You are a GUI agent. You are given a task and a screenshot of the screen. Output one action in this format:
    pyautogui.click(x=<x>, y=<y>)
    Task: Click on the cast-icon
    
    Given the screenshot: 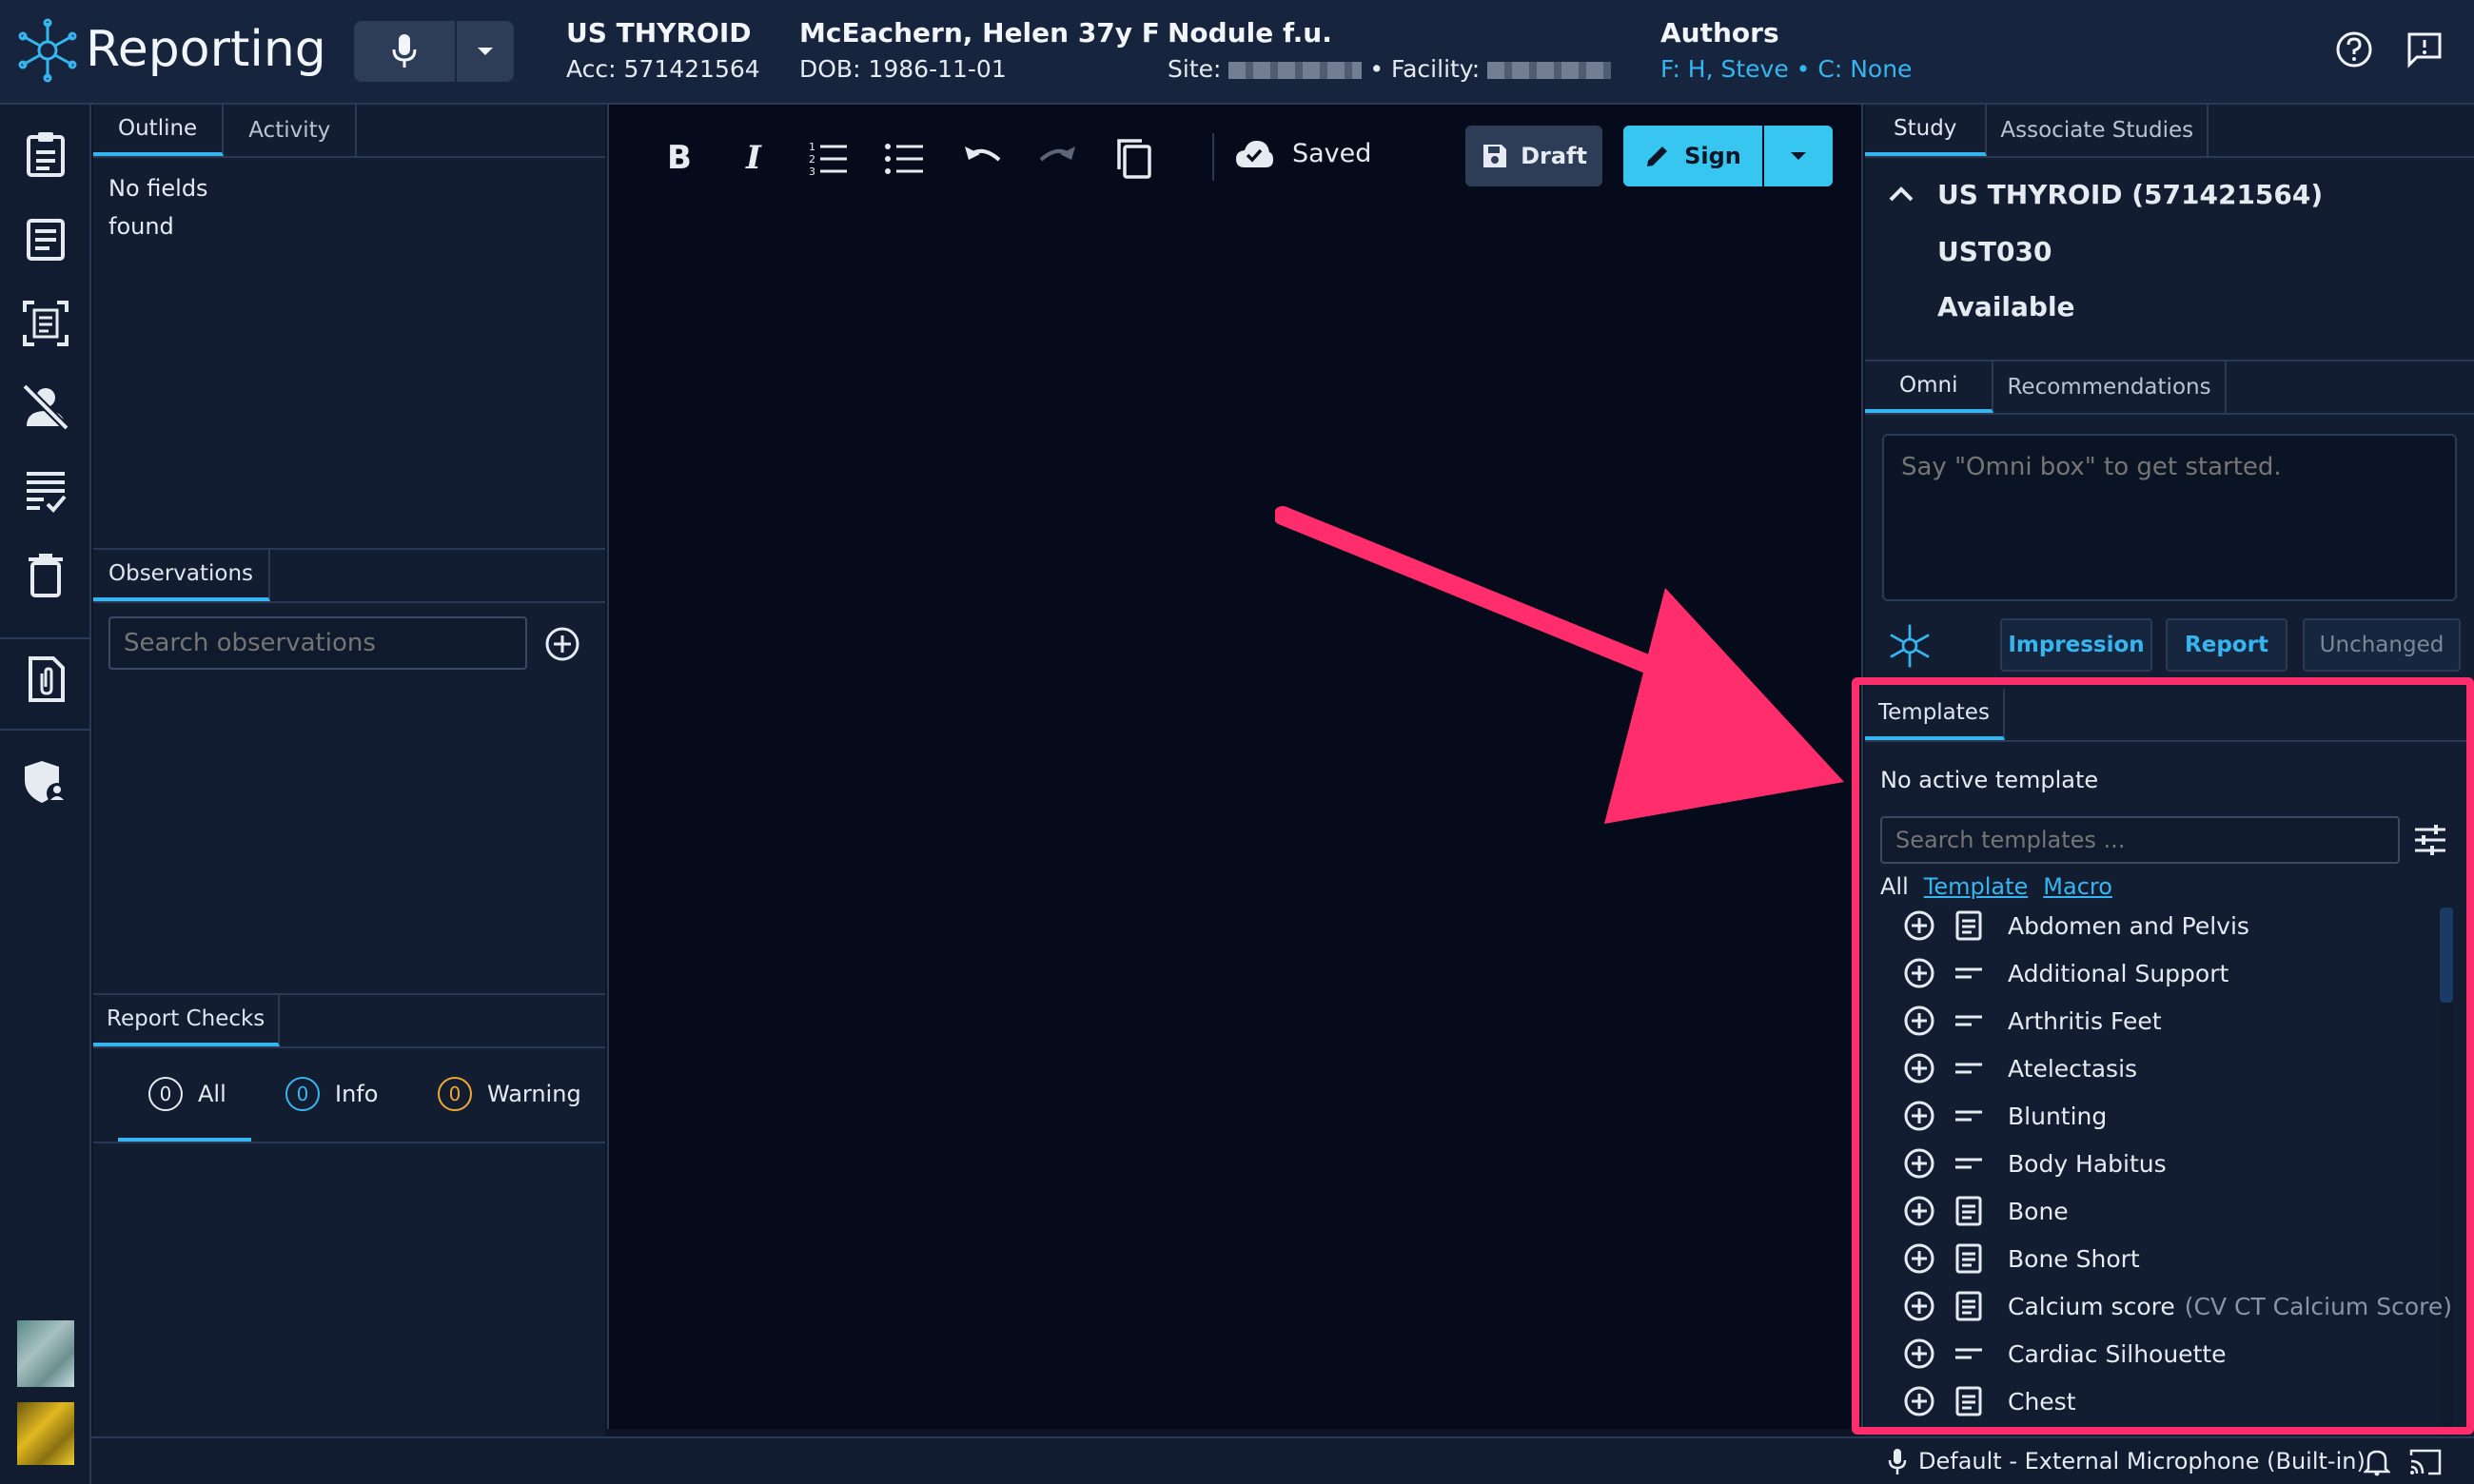 What is the action you would take?
    pyautogui.click(x=2426, y=1462)
    